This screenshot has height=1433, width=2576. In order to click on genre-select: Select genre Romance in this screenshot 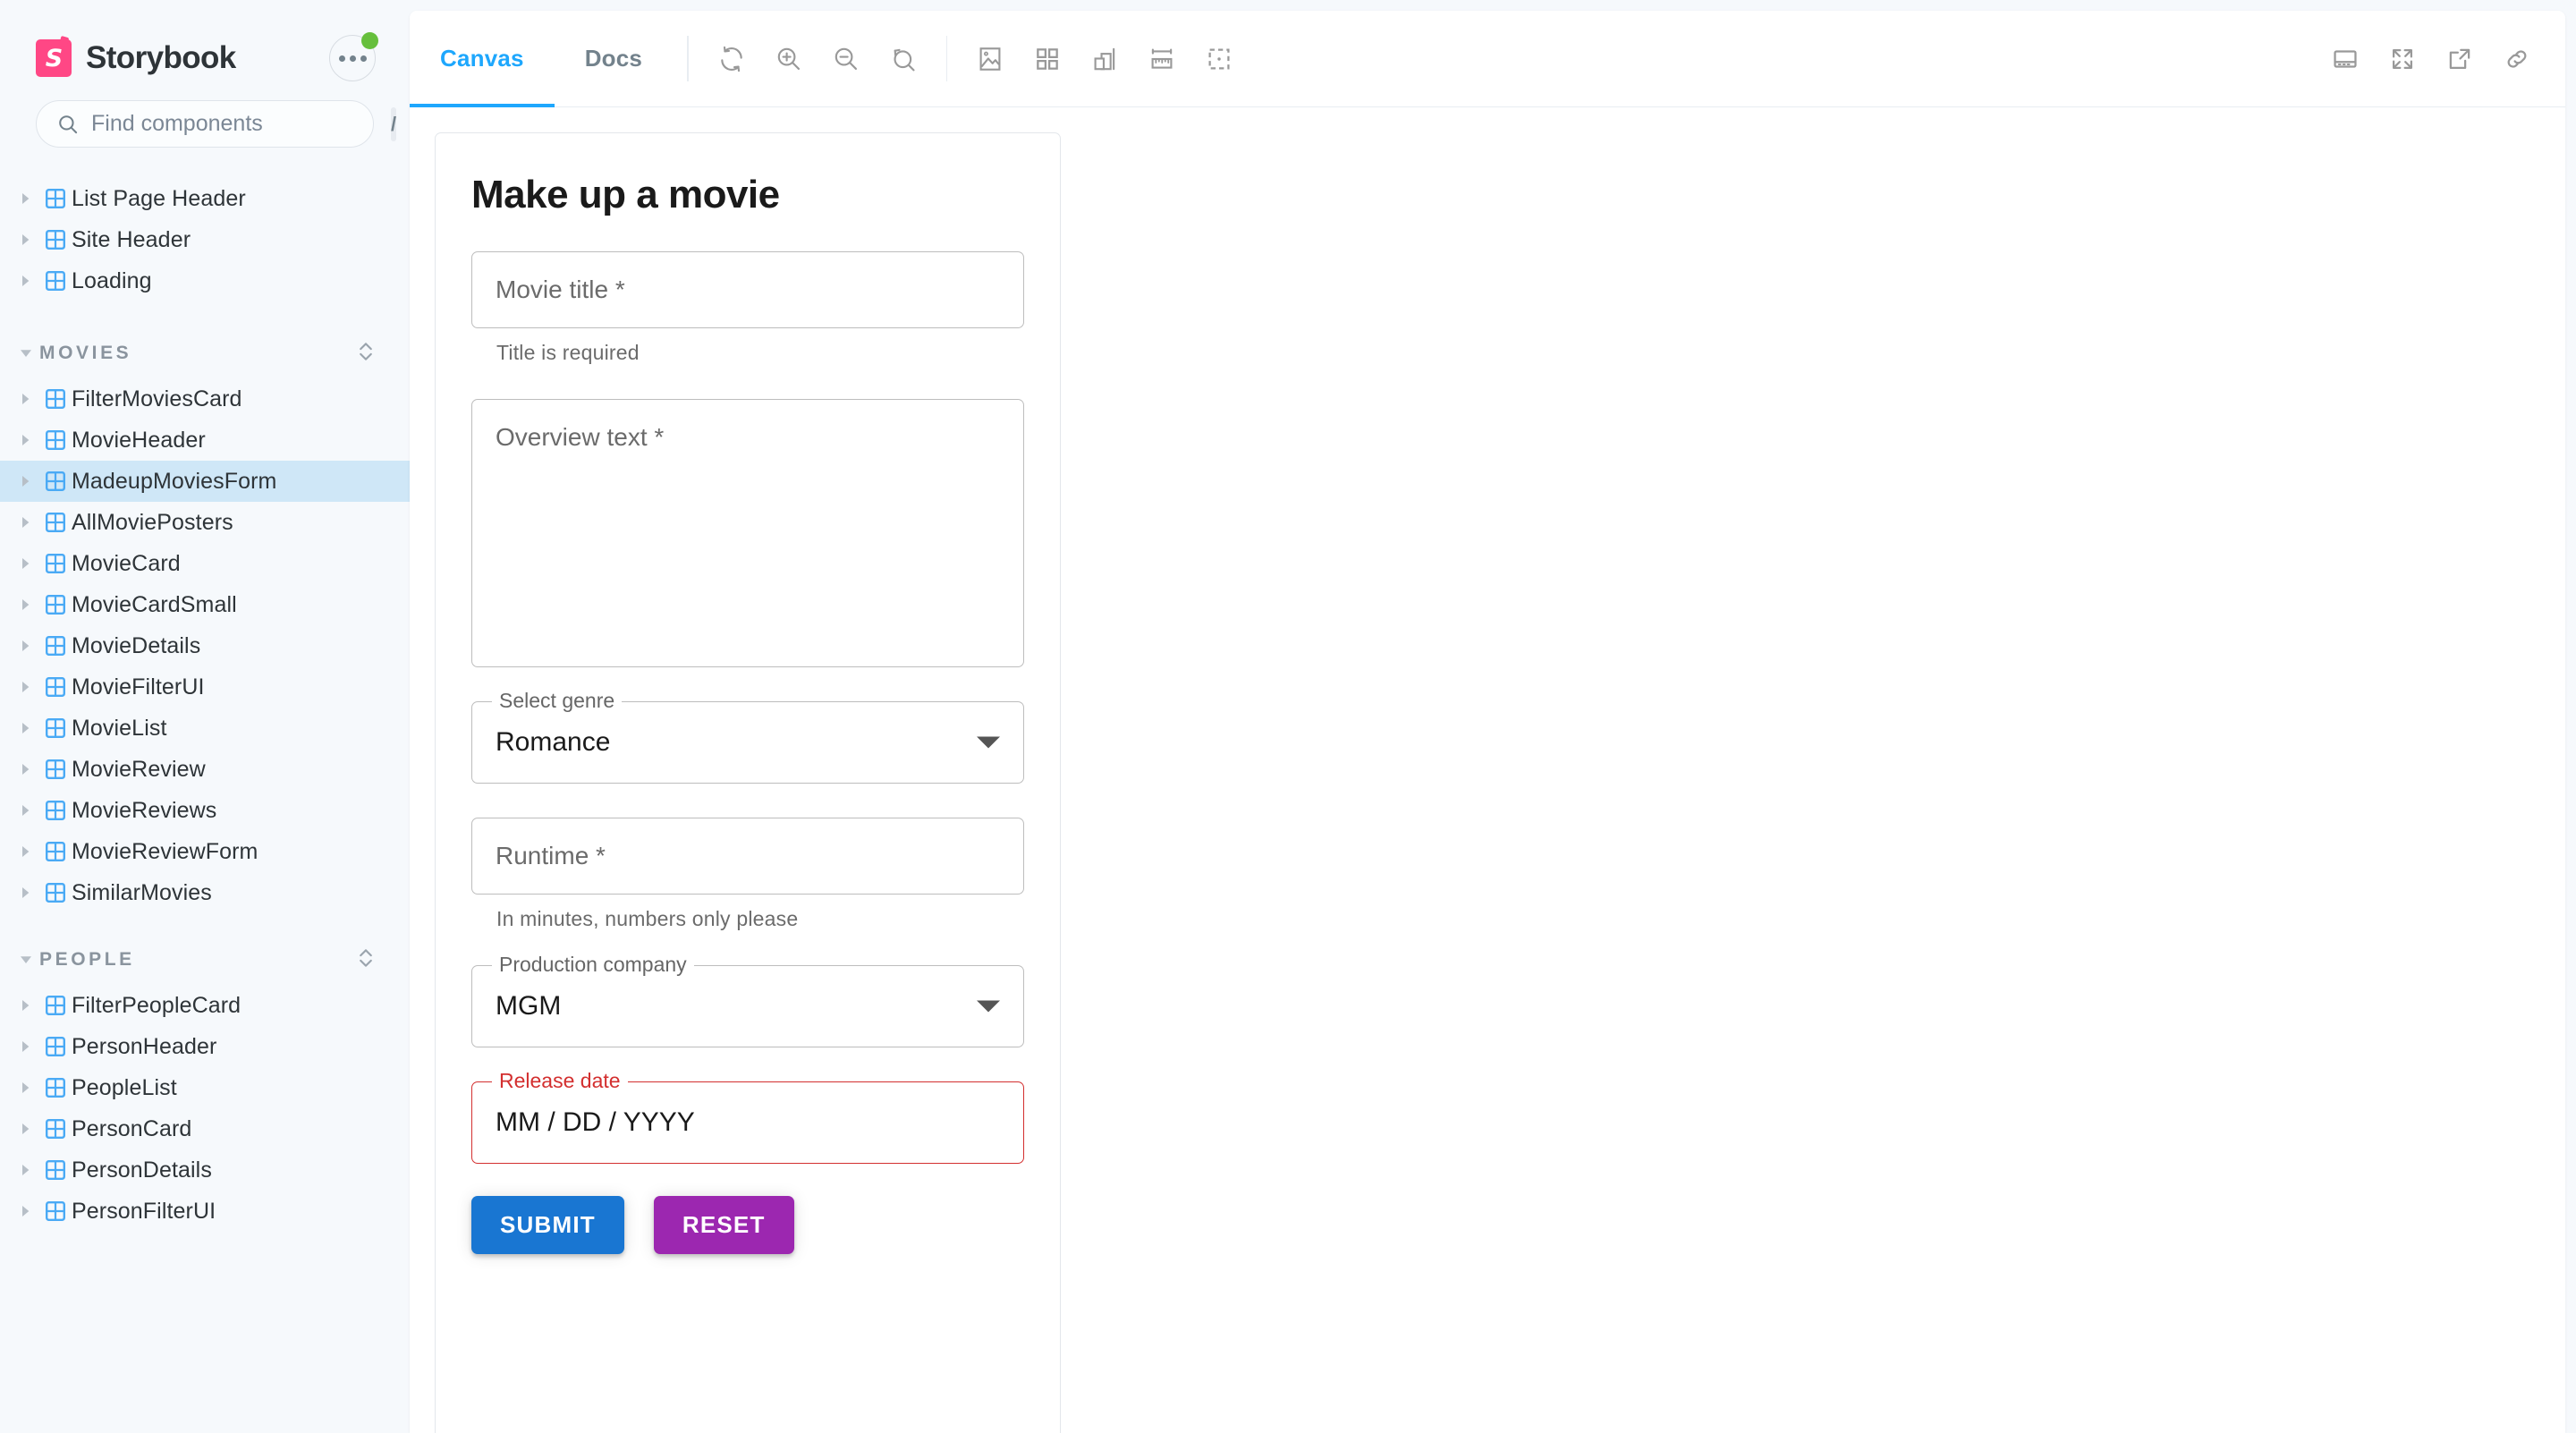, I will do `click(747, 737)`.